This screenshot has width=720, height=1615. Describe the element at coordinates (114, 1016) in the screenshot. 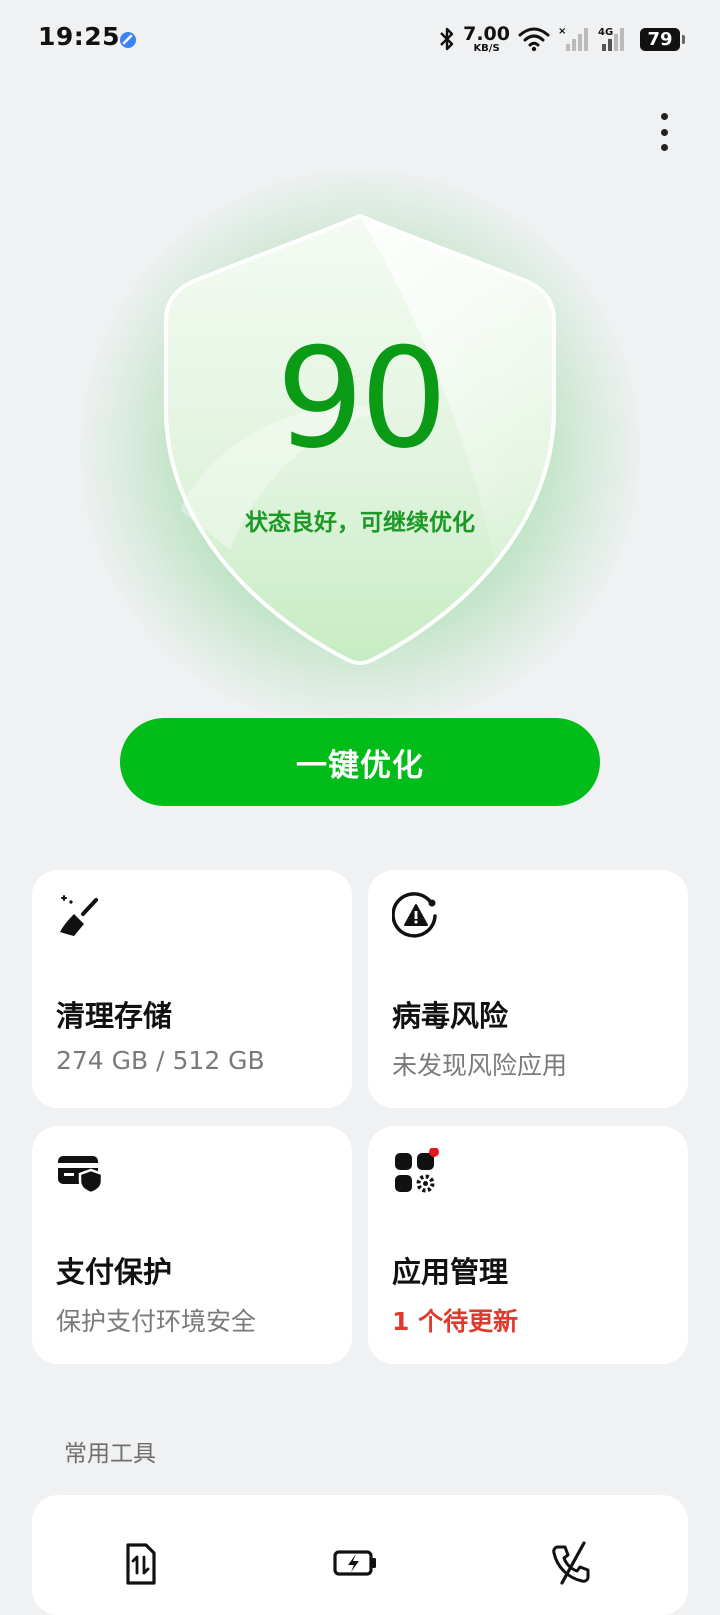

I see `card-title: 清理存储` at that location.